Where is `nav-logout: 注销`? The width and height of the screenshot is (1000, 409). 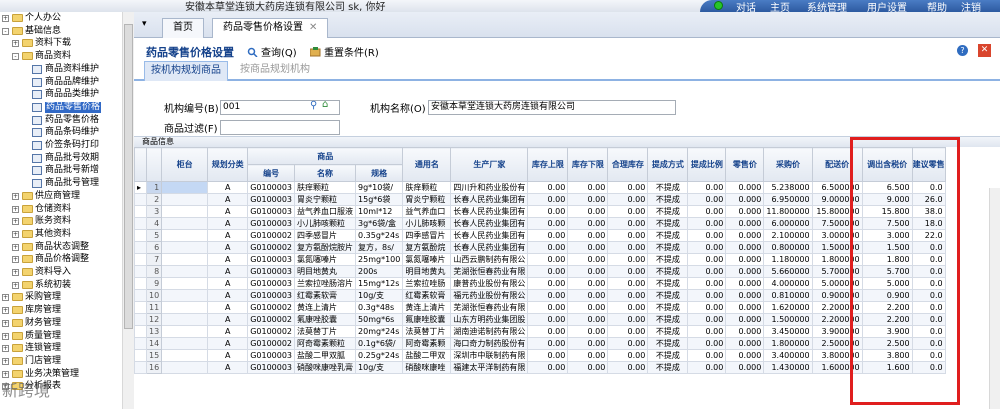 nav-logout: 注销 is located at coordinates (971, 6).